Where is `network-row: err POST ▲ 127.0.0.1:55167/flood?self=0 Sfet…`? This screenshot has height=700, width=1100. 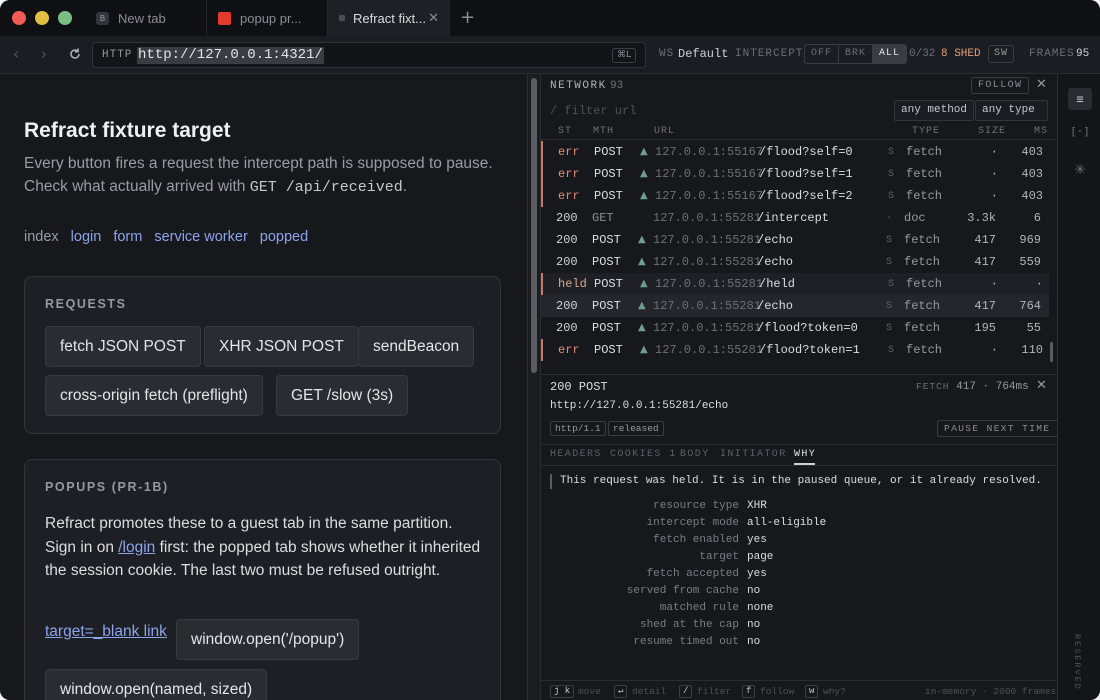 network-row: err POST ▲ 127.0.0.1:55167/flood?self=0 Sfet… is located at coordinates (795, 152).